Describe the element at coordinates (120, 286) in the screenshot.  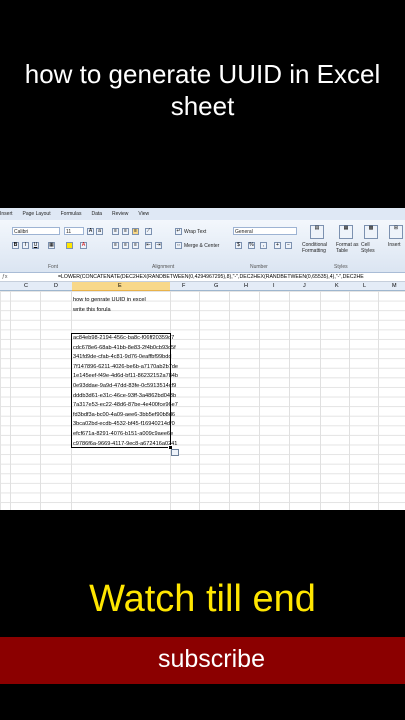
I see `column-header-e: E` at that location.